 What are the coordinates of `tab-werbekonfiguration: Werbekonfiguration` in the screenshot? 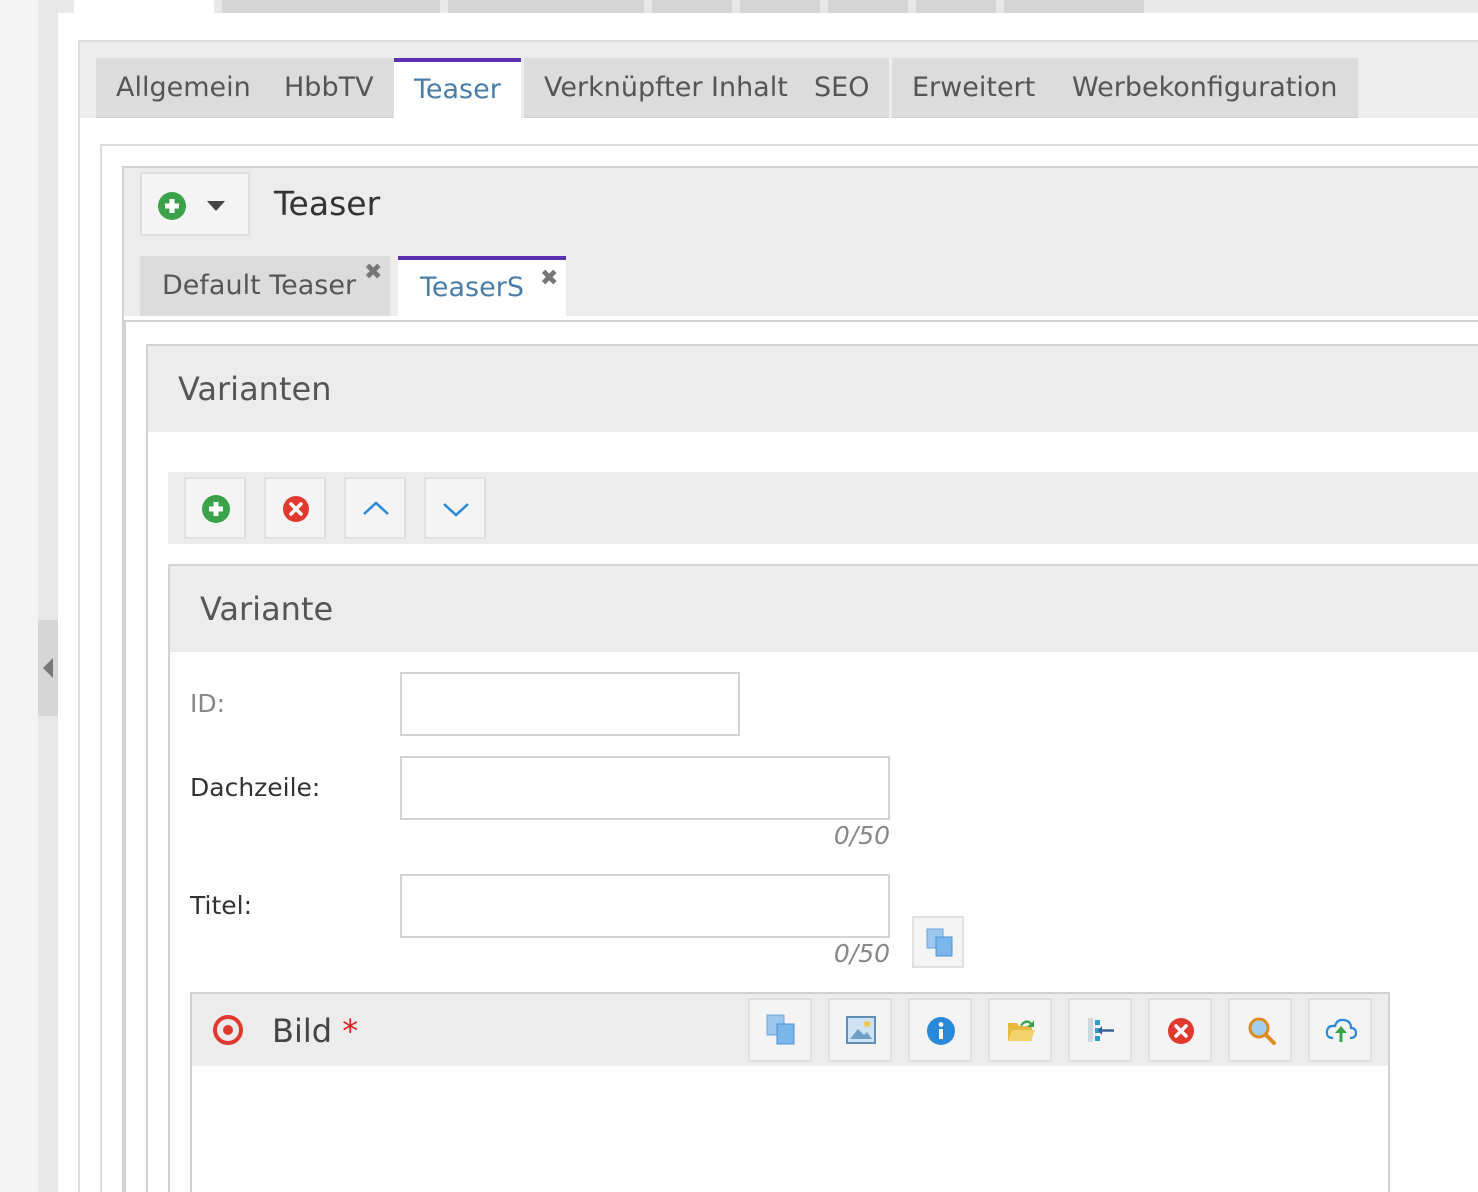 It's located at (1205, 88).